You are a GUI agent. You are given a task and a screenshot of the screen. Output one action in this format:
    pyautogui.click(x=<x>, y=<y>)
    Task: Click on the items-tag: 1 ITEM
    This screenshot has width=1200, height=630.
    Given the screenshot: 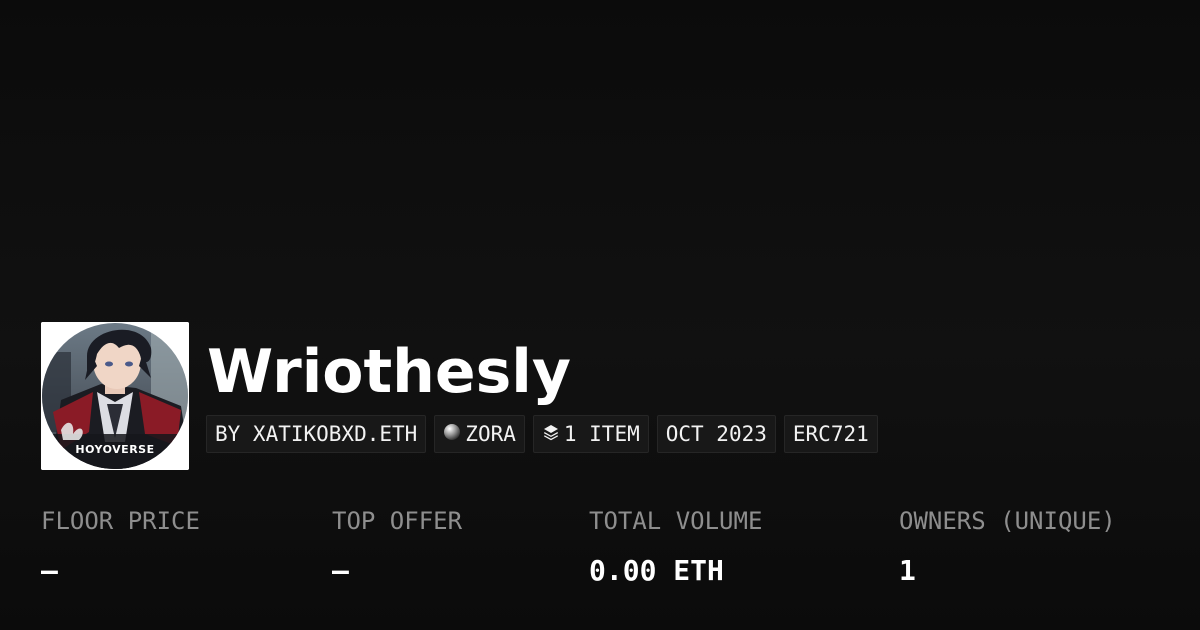 What is the action you would take?
    pyautogui.click(x=590, y=434)
    